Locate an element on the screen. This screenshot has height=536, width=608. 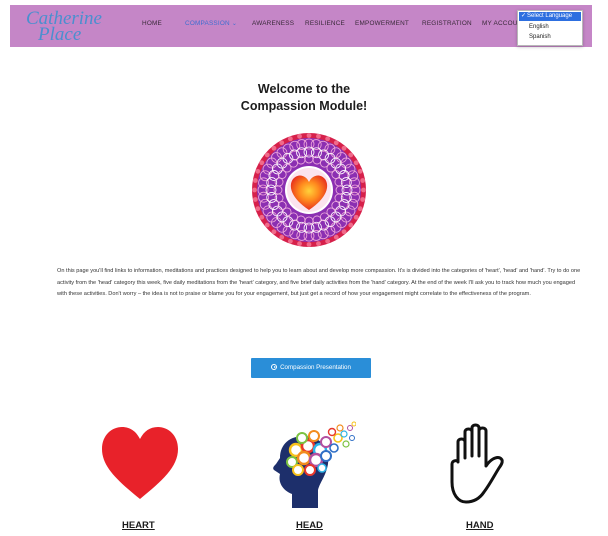
play-circle-icon is located at coordinates (274, 367).